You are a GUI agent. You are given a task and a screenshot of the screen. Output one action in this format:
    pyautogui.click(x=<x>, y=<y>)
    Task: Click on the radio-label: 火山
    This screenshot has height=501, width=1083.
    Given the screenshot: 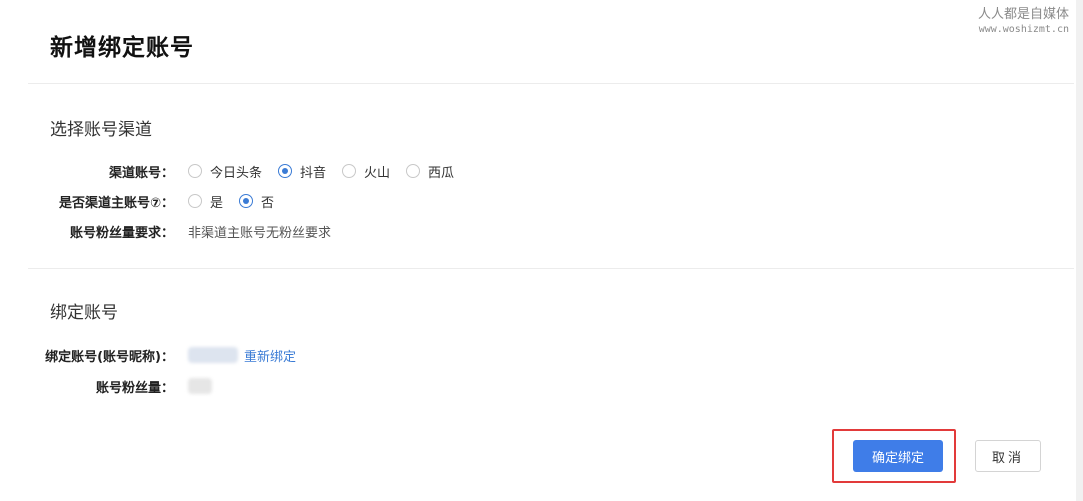 What is the action you would take?
    pyautogui.click(x=377, y=173)
    